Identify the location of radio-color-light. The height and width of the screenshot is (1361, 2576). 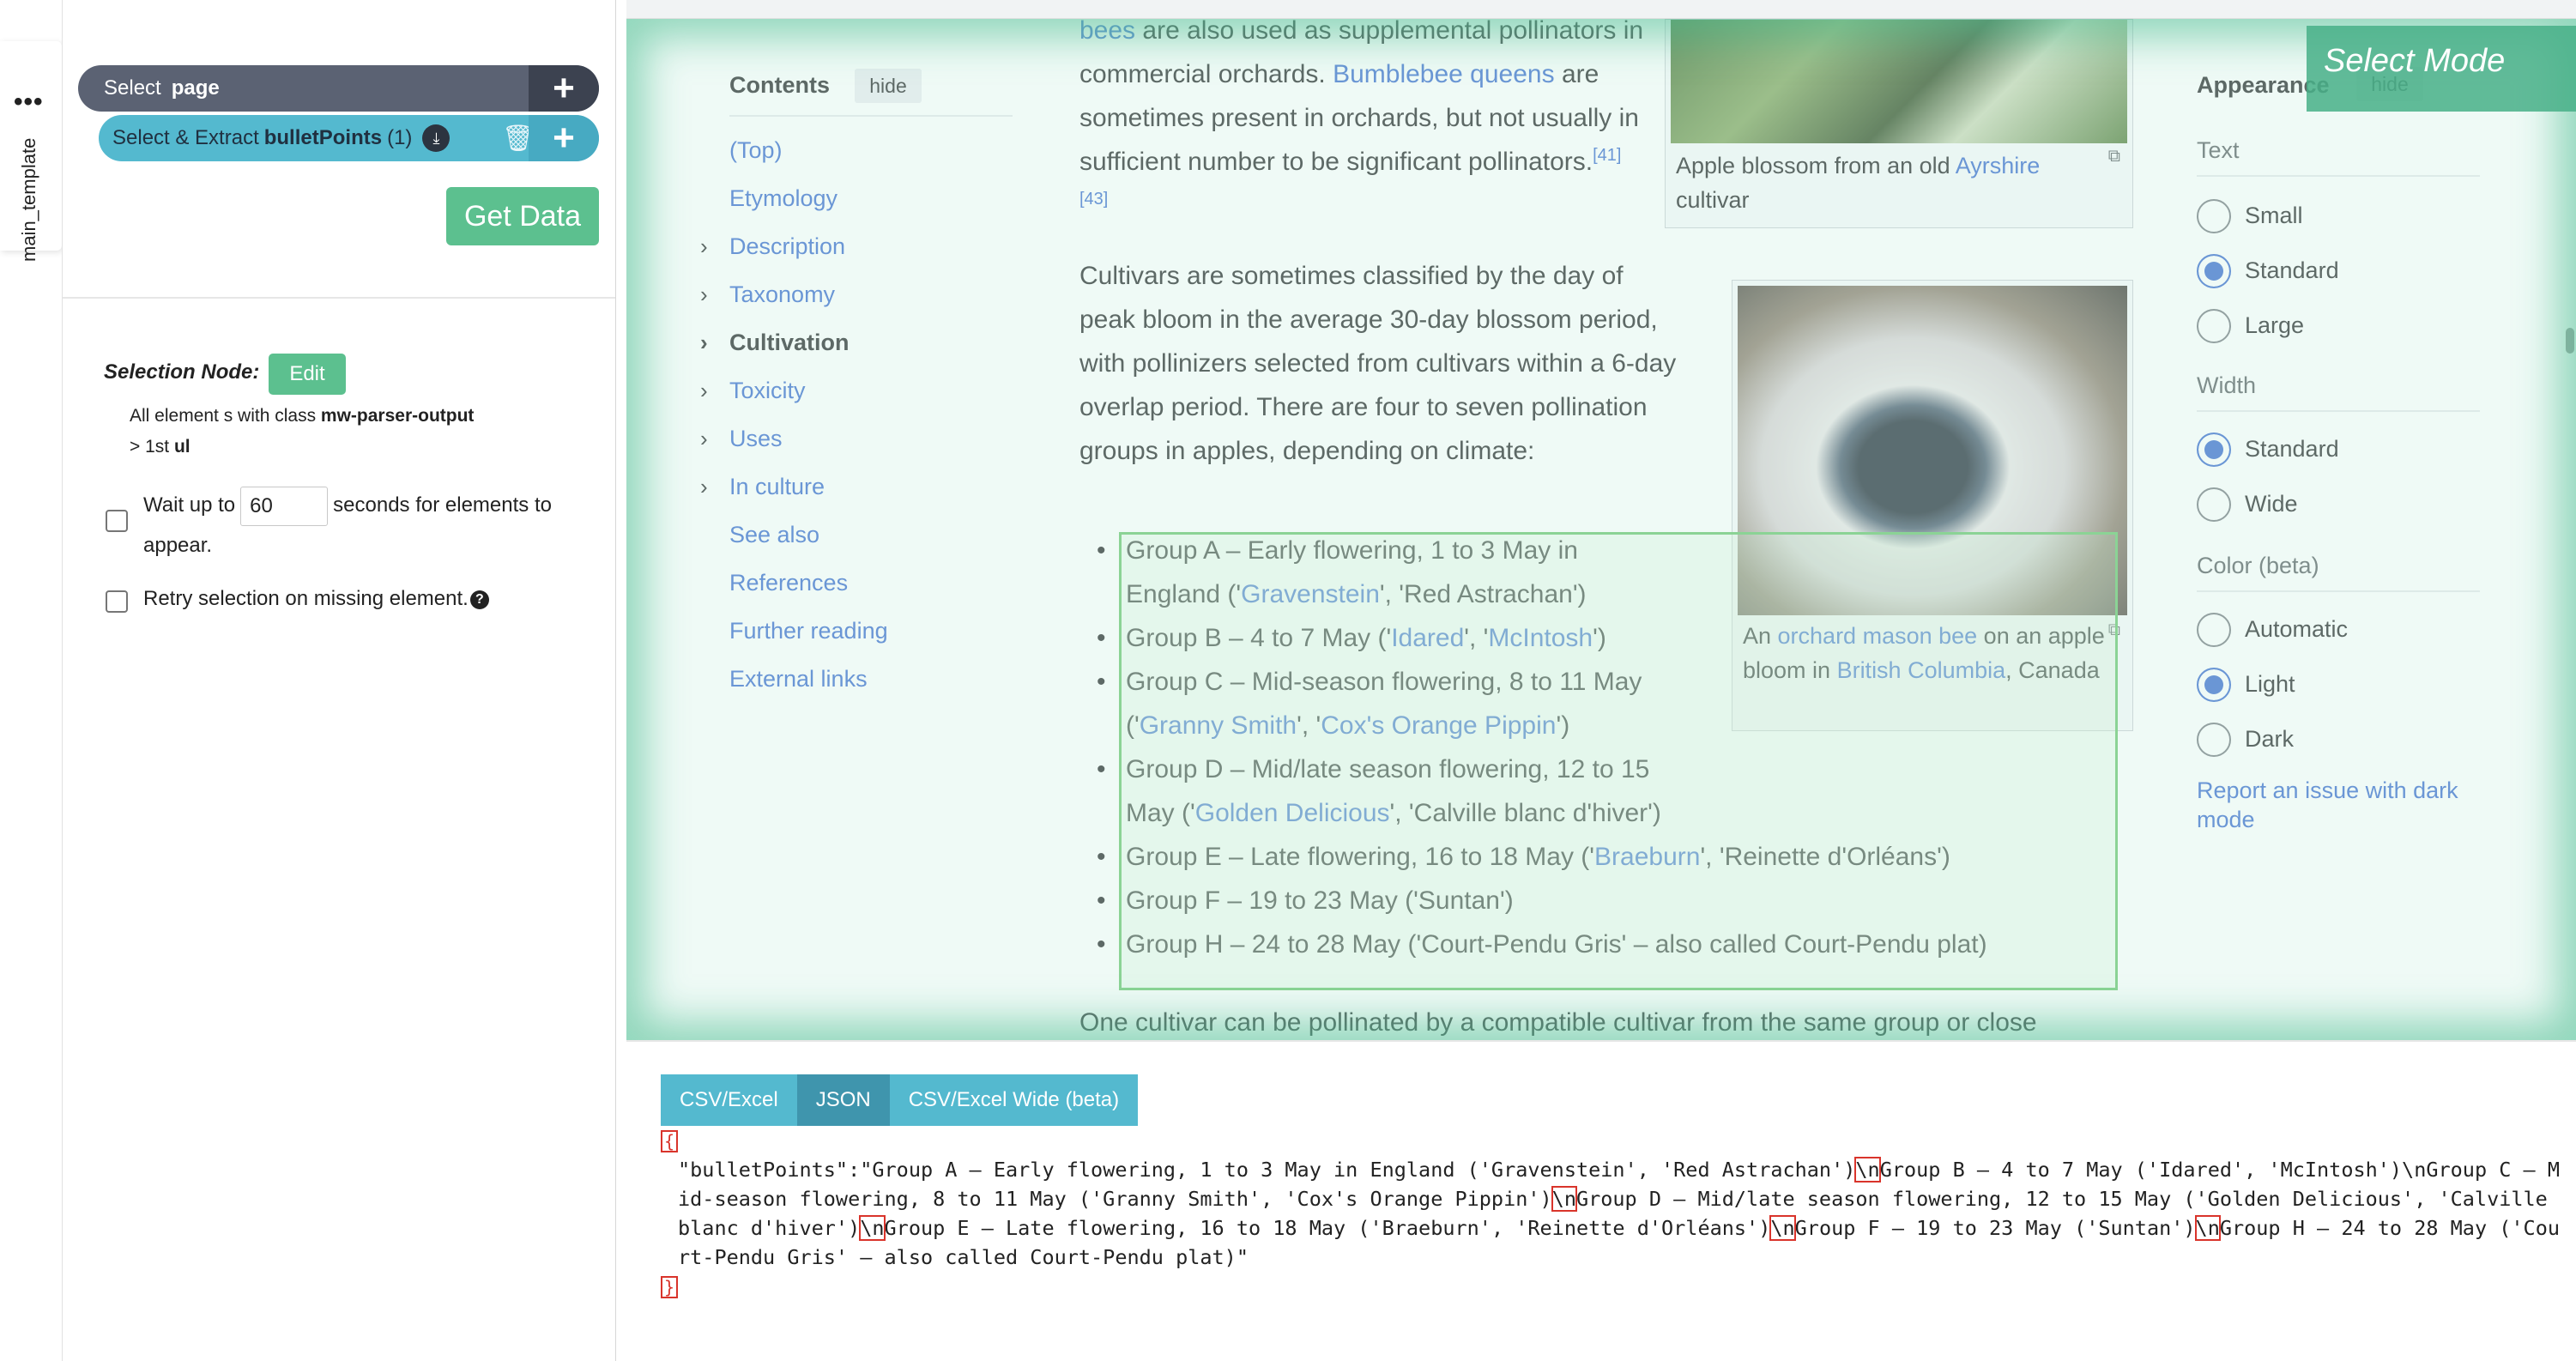
(2214, 685).